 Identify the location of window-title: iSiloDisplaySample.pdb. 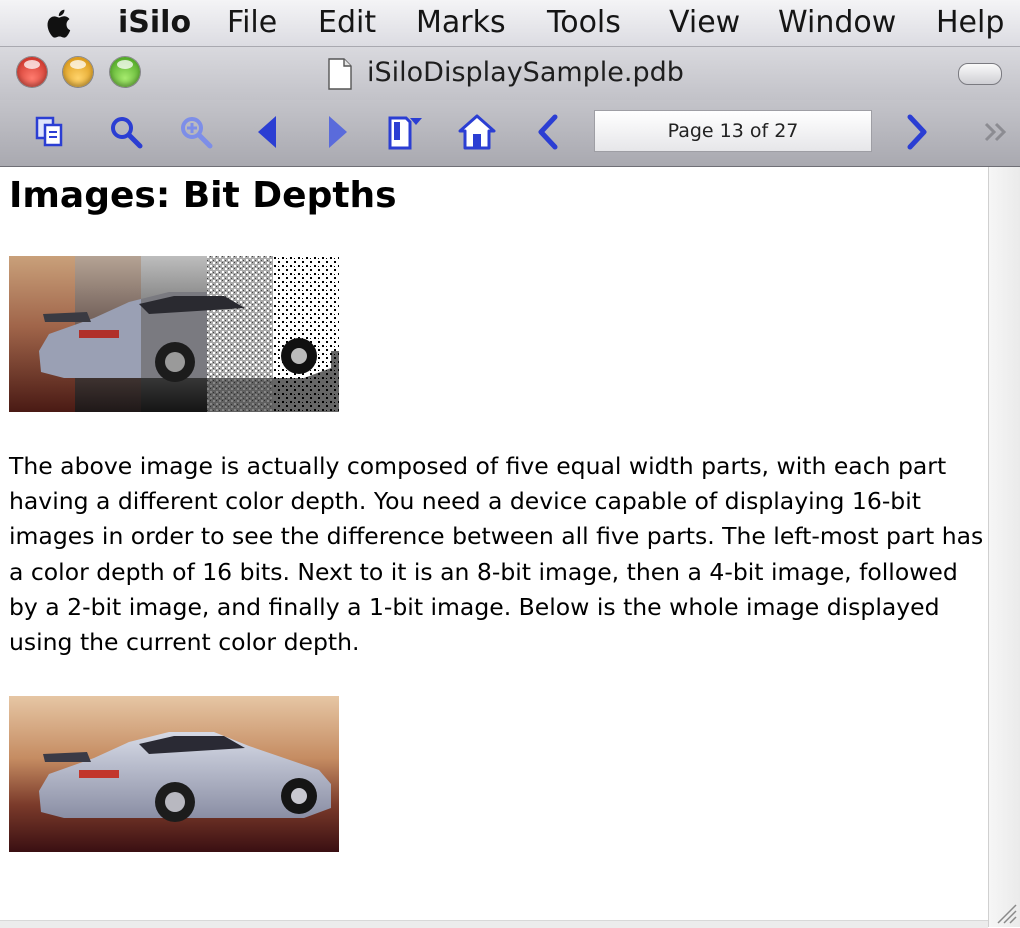
(525, 72).